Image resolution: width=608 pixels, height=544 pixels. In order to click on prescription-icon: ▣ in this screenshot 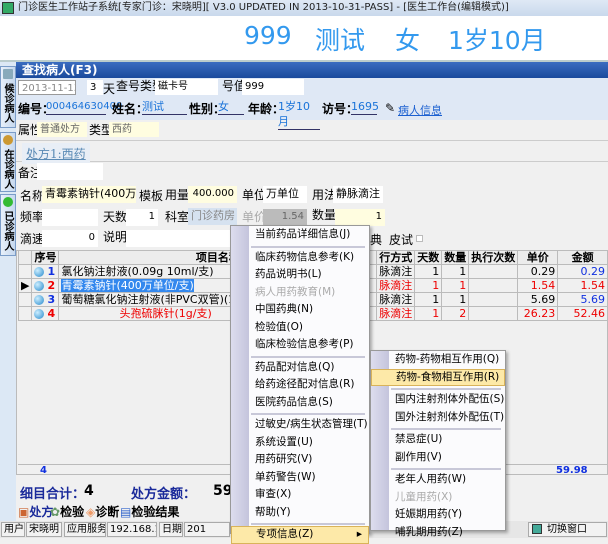, I will do `click(24, 512)`.